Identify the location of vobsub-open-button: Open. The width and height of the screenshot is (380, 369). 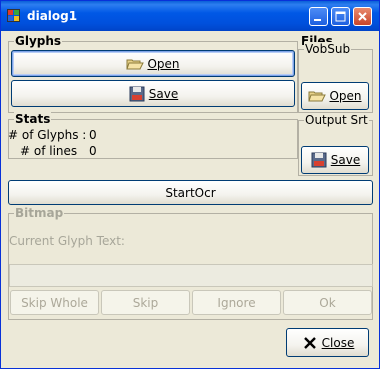
(335, 96).